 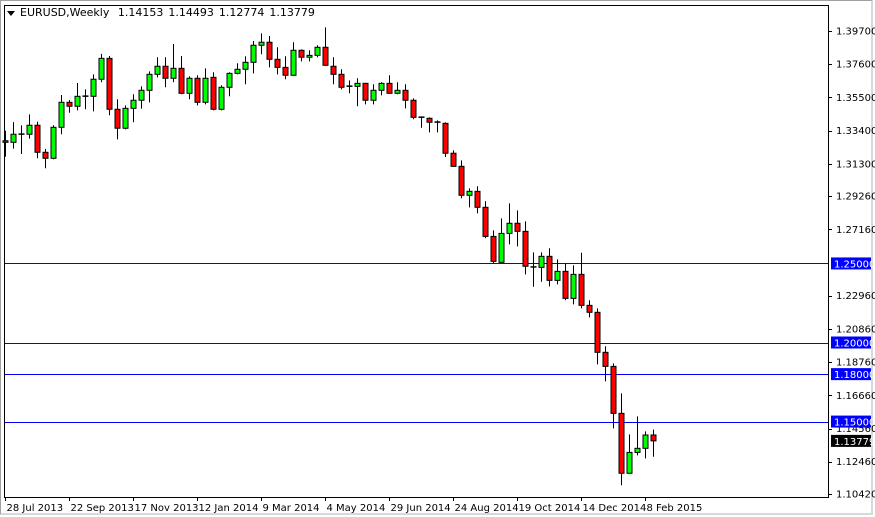 I want to click on level-price-label: 1.15000, so click(x=854, y=423).